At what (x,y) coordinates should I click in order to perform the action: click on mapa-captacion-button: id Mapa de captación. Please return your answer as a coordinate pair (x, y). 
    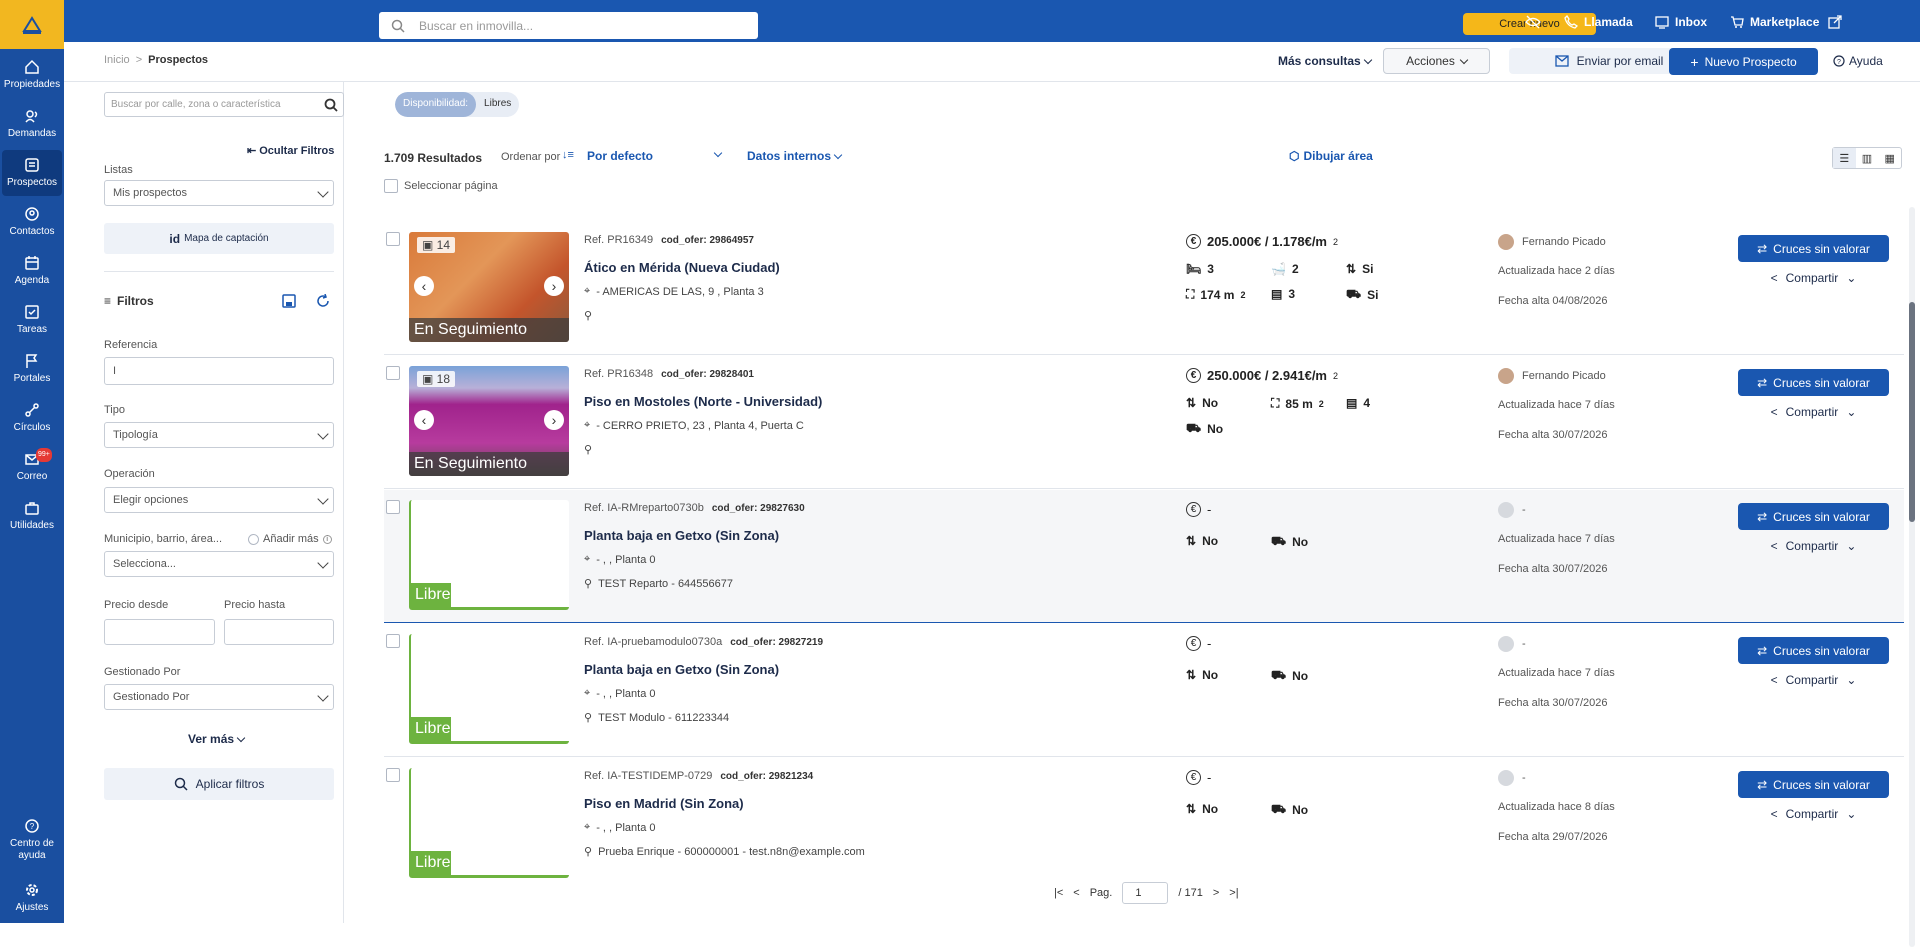
    Looking at the image, I should click on (219, 238).